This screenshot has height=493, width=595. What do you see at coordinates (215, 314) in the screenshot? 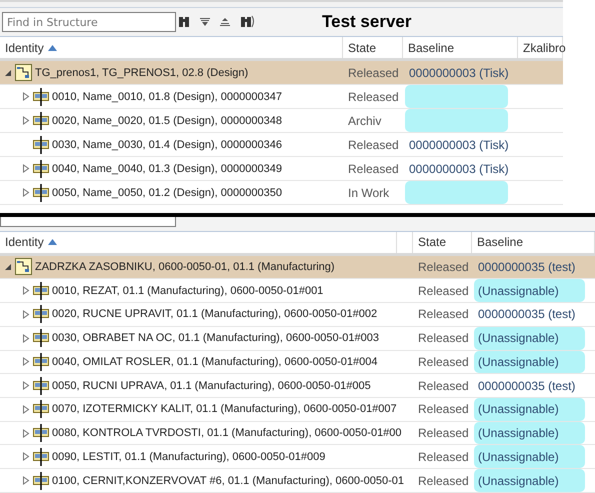
I see `identity-text: 0020, RUCNE UPRAVIT, 01.1 (Manufacturing), 0600-0050-01#002` at bounding box center [215, 314].